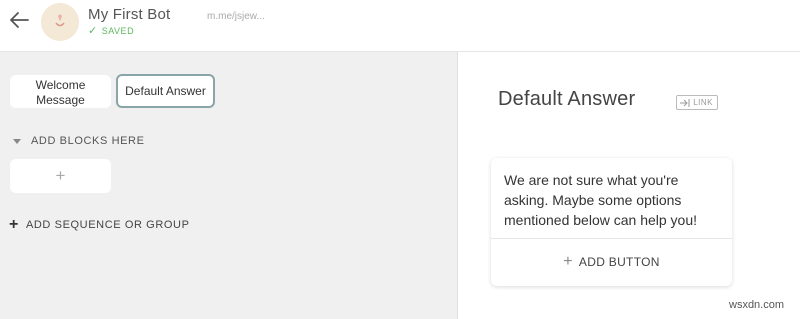 This screenshot has height=319, width=800. What do you see at coordinates (165, 91) in the screenshot?
I see `block-default-answer: Default Answer` at bounding box center [165, 91].